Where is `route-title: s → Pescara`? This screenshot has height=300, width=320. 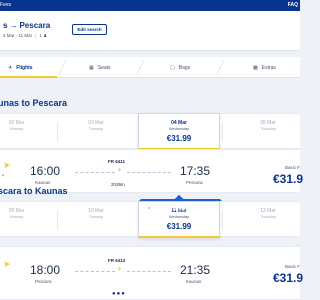
route-title: s → Pescara is located at coordinates (26, 25).